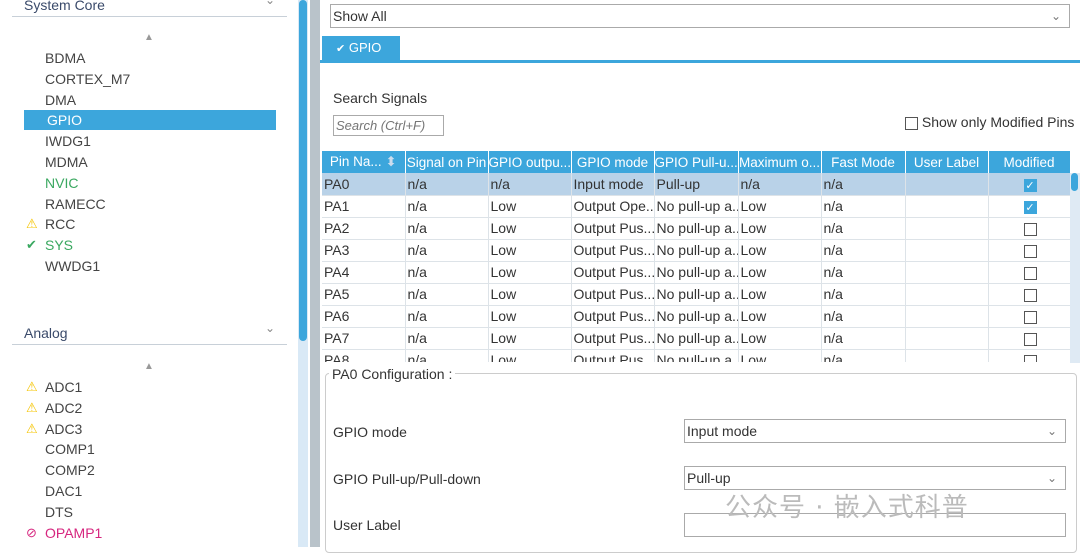  Describe the element at coordinates (31, 245) in the screenshot. I see `check-icon: ✔` at that location.